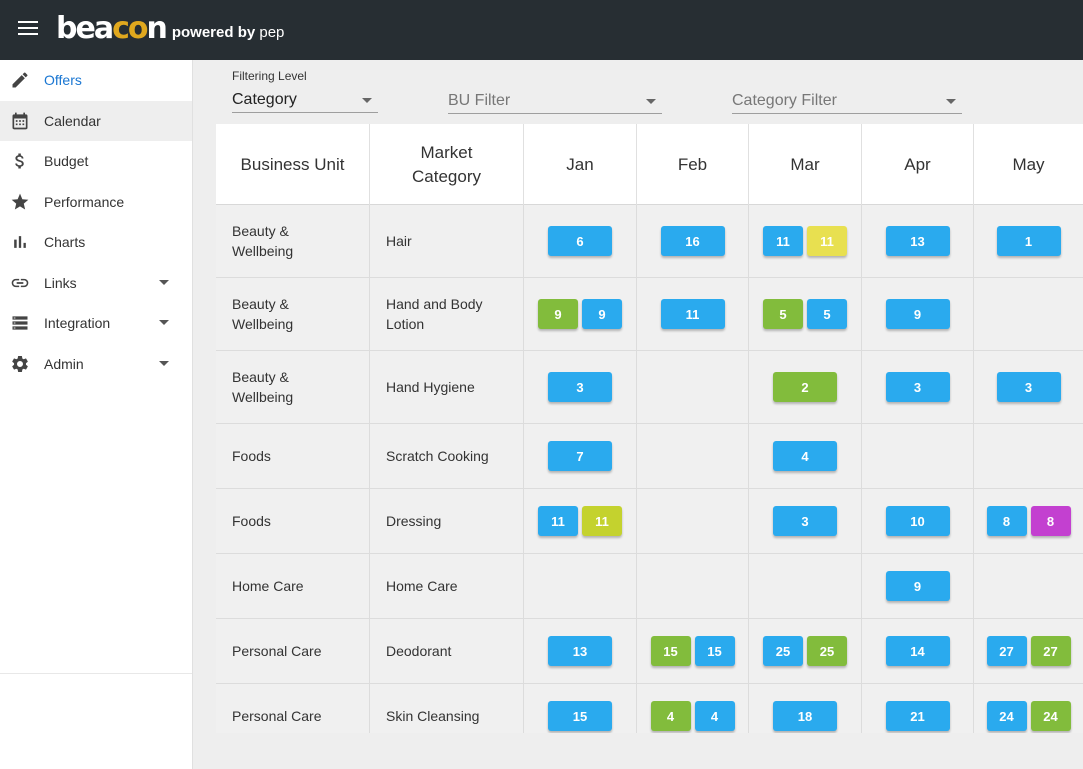  Describe the element at coordinates (63, 80) in the screenshot. I see `sidebar-item-label: Offers` at that location.